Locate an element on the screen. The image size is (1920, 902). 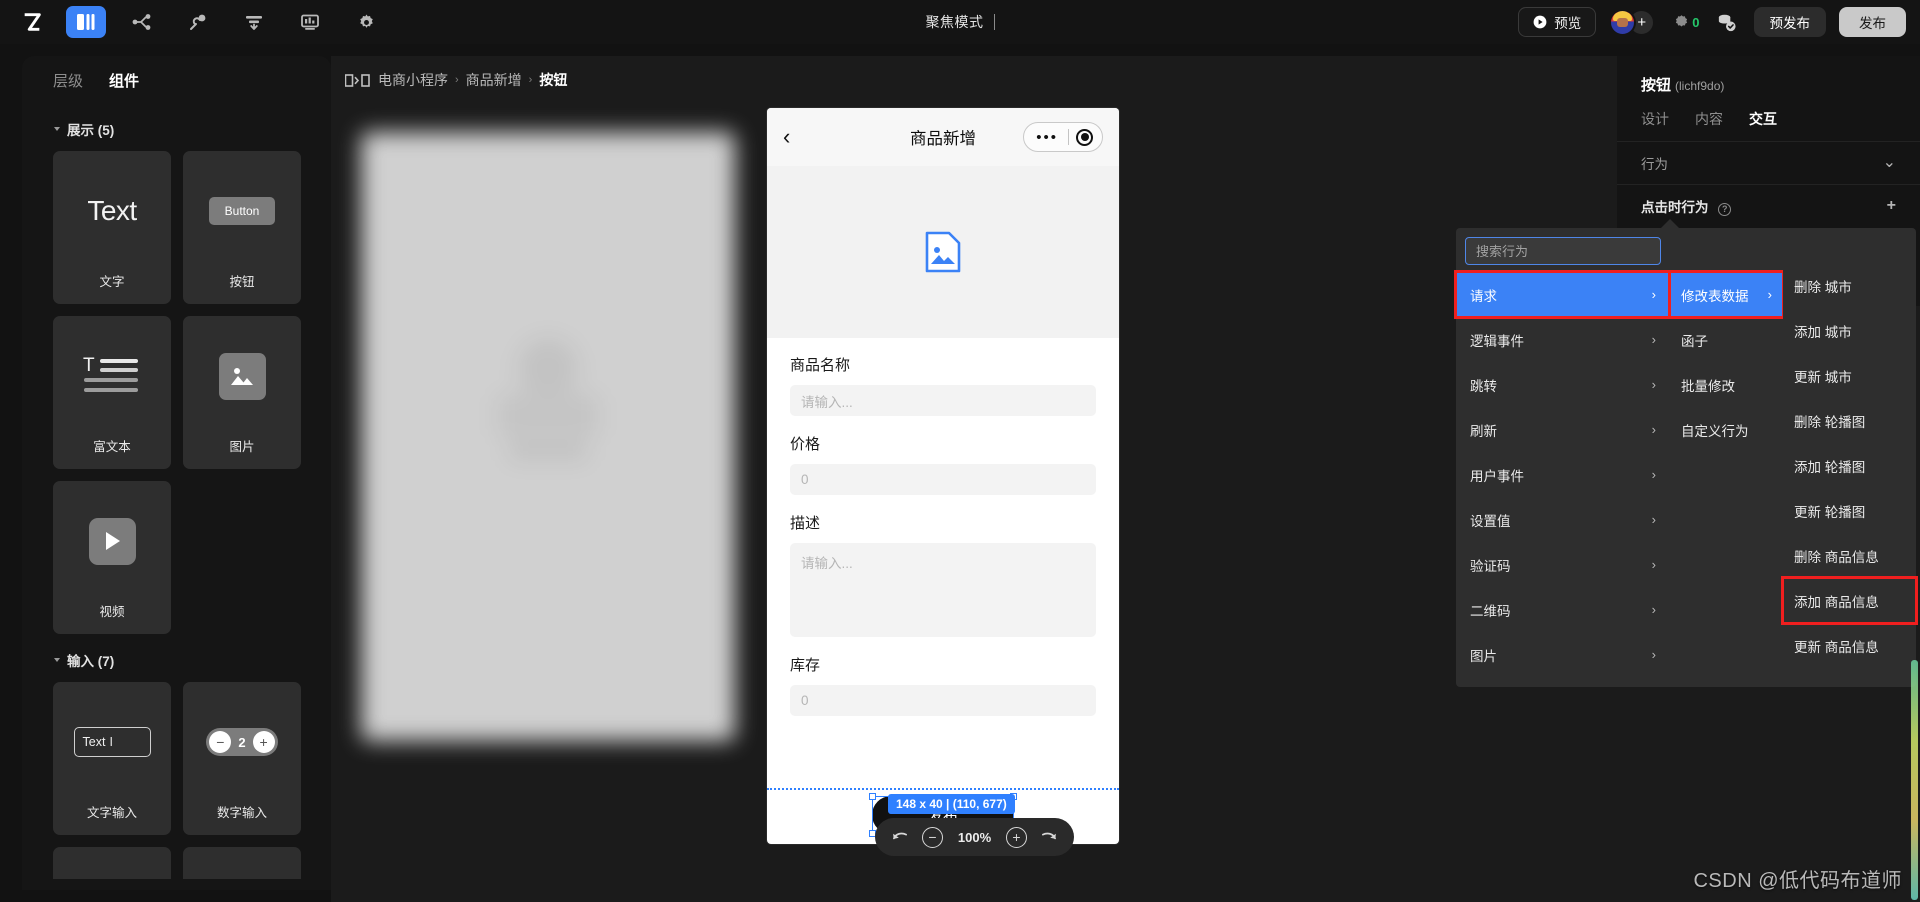
dropdown-item-label: 二维码 is located at coordinates (1490, 611).